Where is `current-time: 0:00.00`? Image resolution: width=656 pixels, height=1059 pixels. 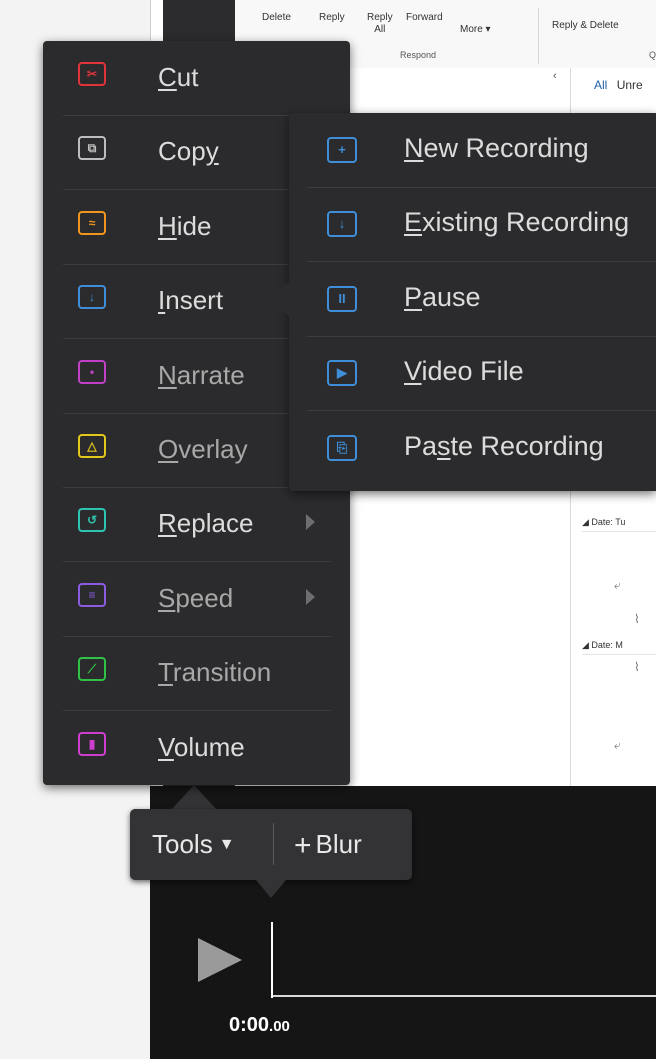 current-time: 0:00.00 is located at coordinates (259, 1025).